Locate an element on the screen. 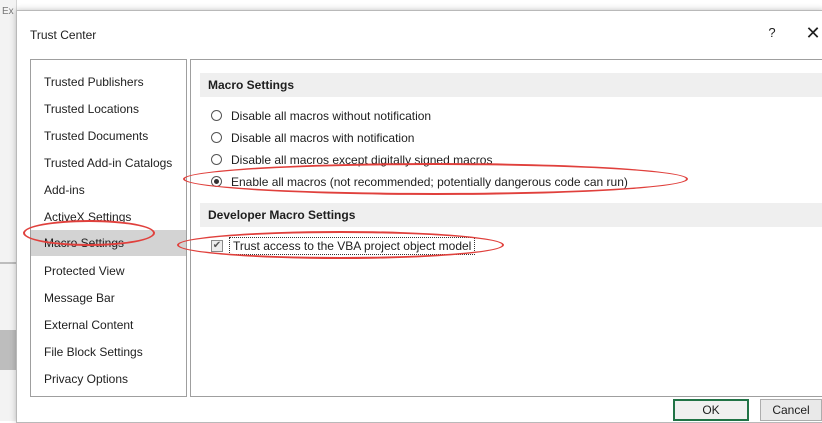  option-label: Disable all macros without notification is located at coordinates (331, 116).